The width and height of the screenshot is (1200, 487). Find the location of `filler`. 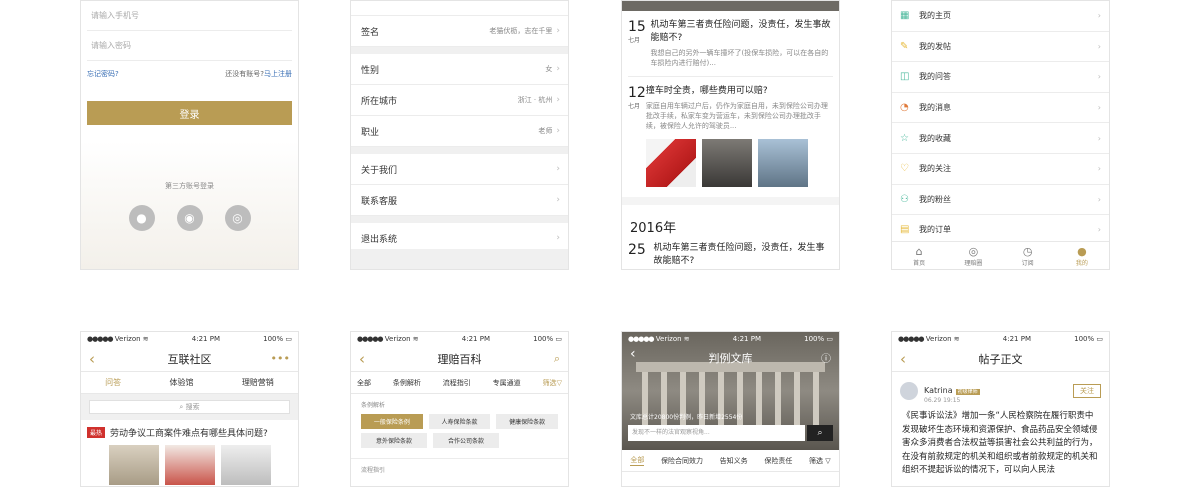

filler is located at coordinates (459, 259).